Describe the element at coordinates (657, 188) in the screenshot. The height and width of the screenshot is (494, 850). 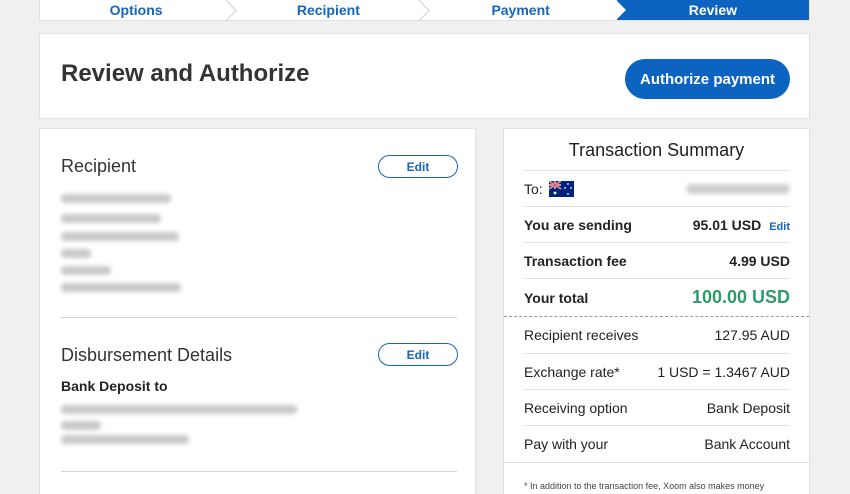
I see `summary-row-to: To:` at that location.